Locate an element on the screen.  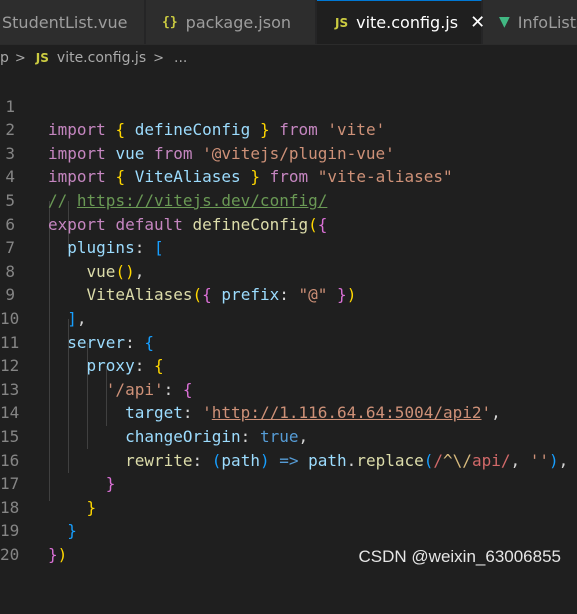
code-line: 11 proxy: { is located at coordinates (82, 354).